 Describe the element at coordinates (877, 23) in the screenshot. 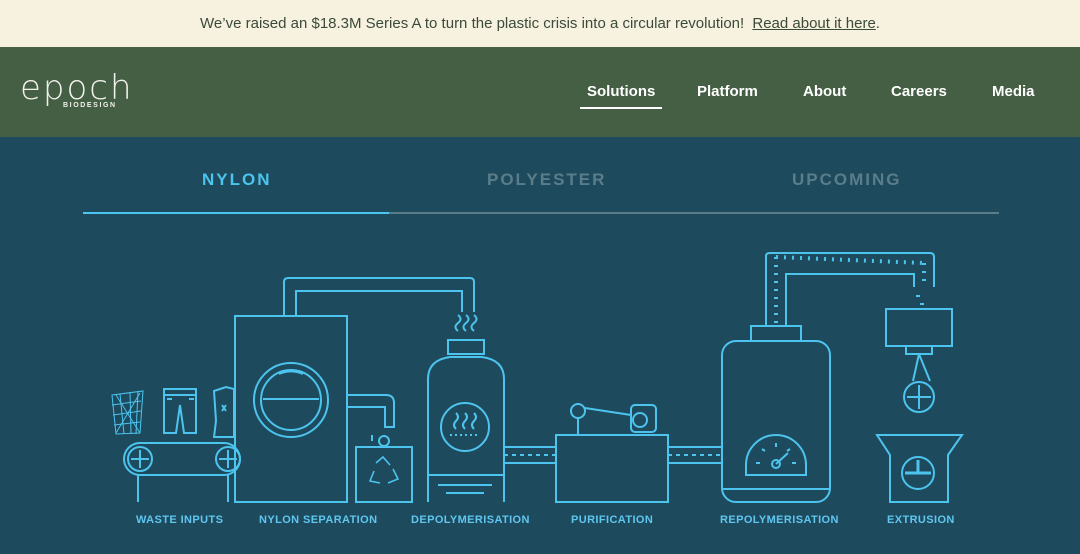

I see `banner-trailing: .` at that location.